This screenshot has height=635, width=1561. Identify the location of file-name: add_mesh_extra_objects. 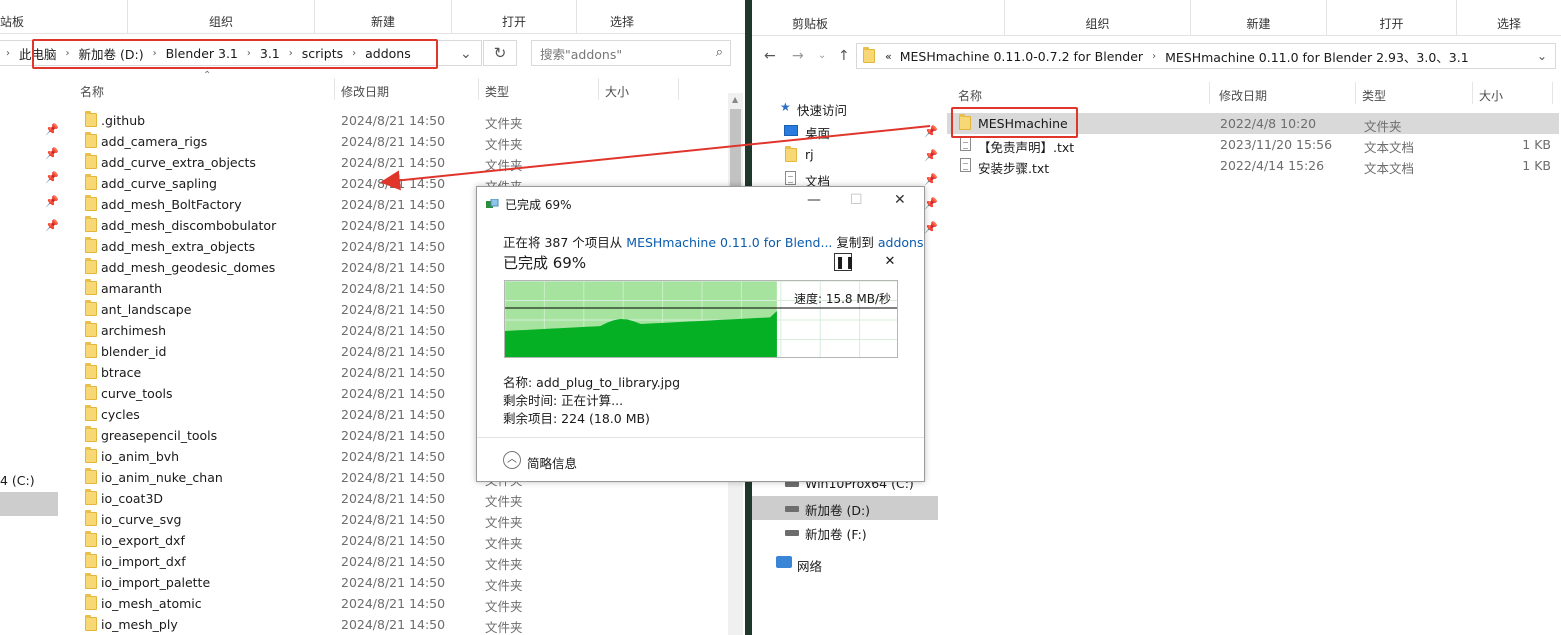
(178, 246).